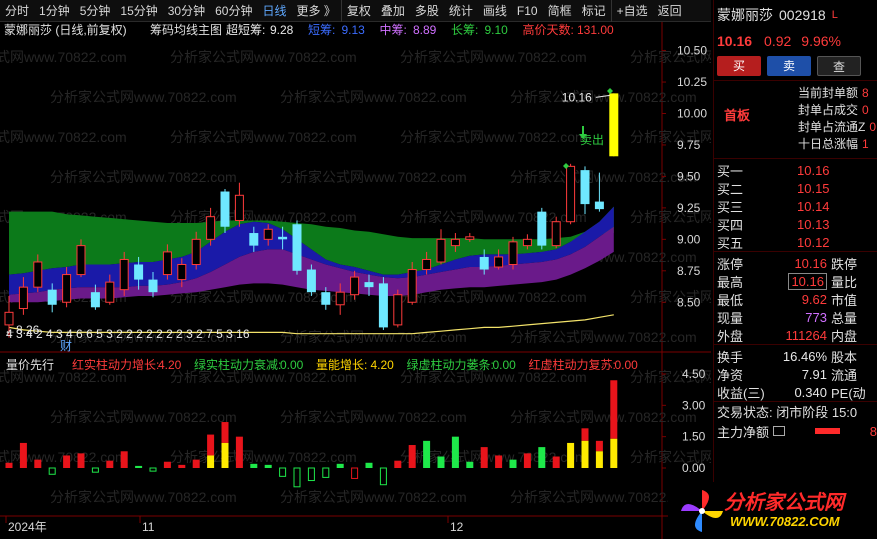 This screenshot has width=877, height=539. What do you see at coordinates (814, 374) in the screenshot?
I see `stat-value: 7.91` at bounding box center [814, 374].